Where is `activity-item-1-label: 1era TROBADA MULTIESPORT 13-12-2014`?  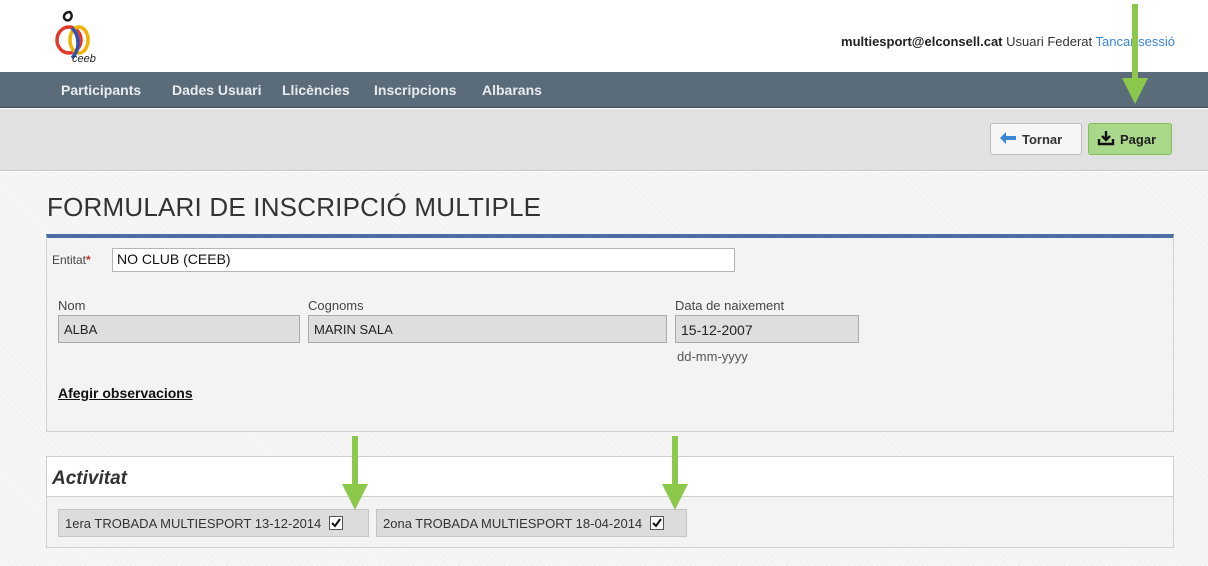 activity-item-1-label: 1era TROBADA MULTIESPORT 13-12-2014 is located at coordinates (193, 523).